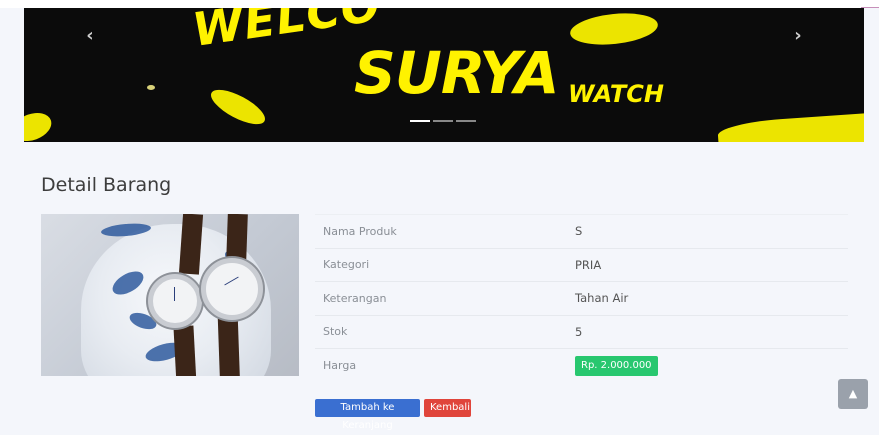 The height and width of the screenshot is (435, 879). What do you see at coordinates (367, 415) in the screenshot?
I see `add-to-cart-button: Tambah ke Keranjang` at bounding box center [367, 415].